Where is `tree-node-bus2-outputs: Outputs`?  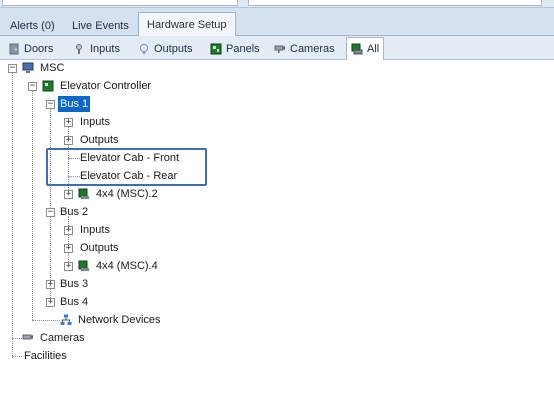 tree-node-bus2-outputs: Outputs is located at coordinates (99, 248).